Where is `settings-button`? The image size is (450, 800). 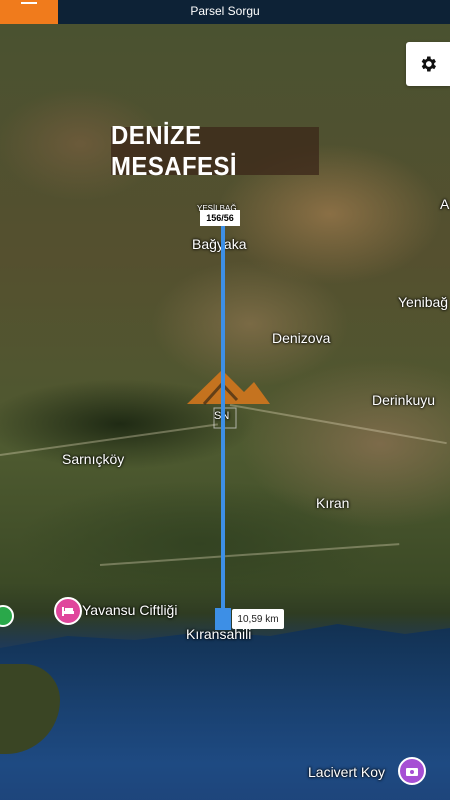 settings-button is located at coordinates (428, 64).